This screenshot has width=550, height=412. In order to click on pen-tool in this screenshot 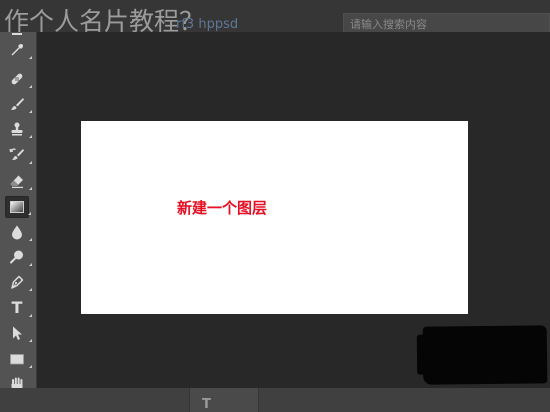, I will do `click(18, 282)`.